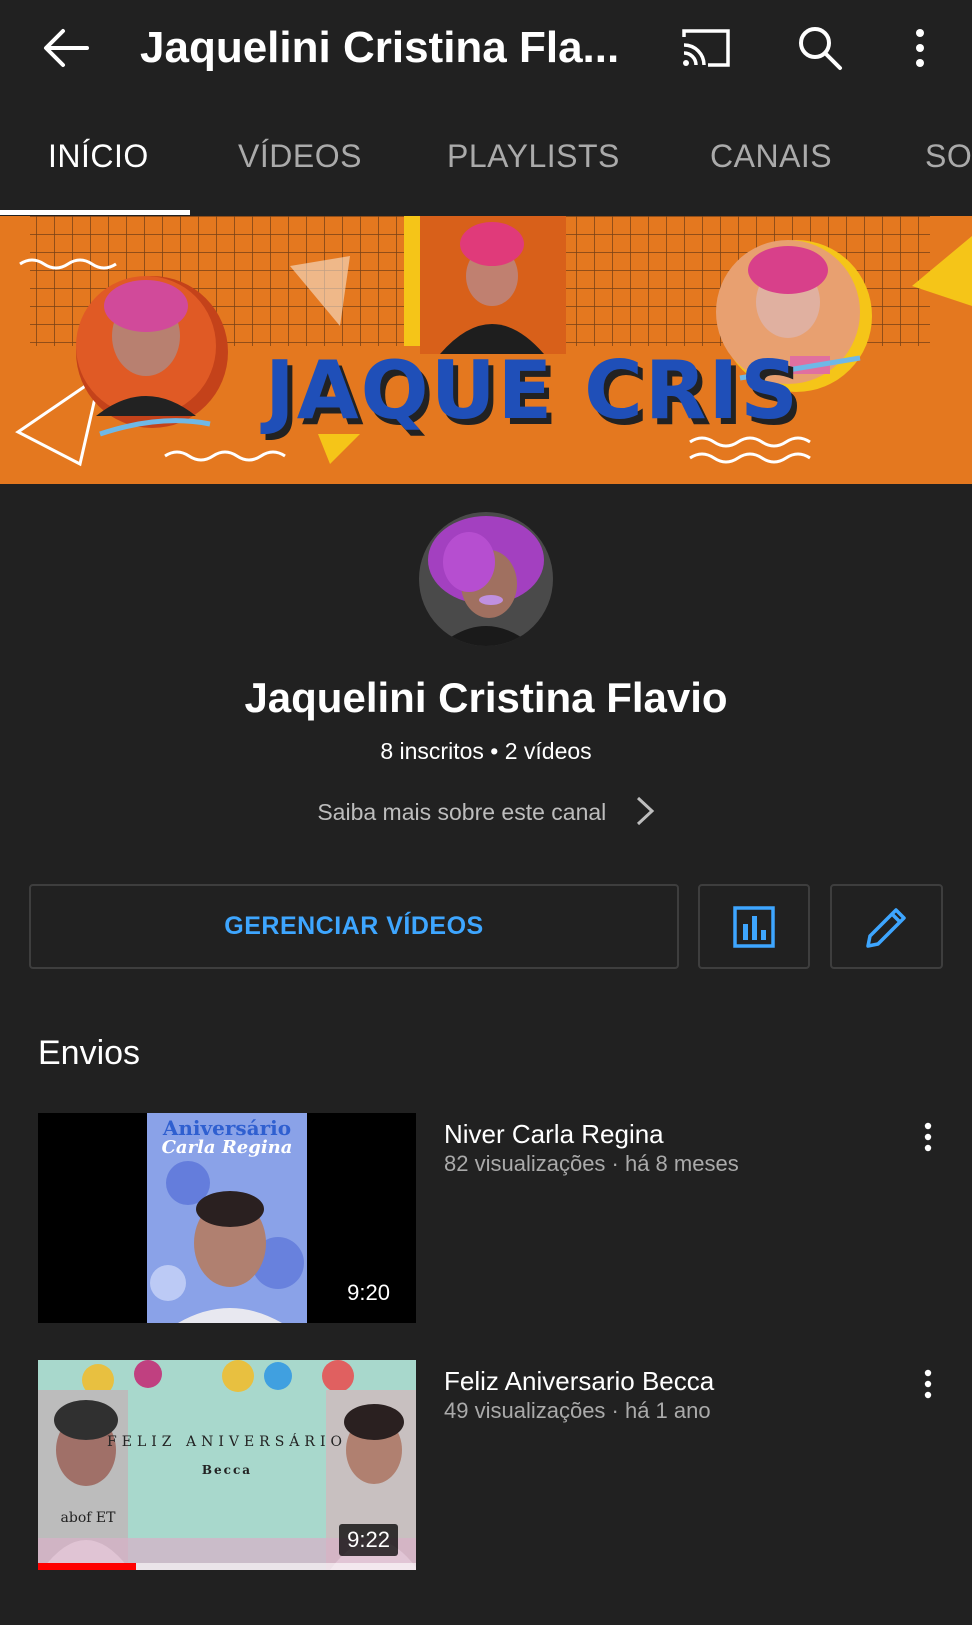 This screenshot has height=1625, width=972. I want to click on tab-sobre: SOBRE, so click(948, 156).